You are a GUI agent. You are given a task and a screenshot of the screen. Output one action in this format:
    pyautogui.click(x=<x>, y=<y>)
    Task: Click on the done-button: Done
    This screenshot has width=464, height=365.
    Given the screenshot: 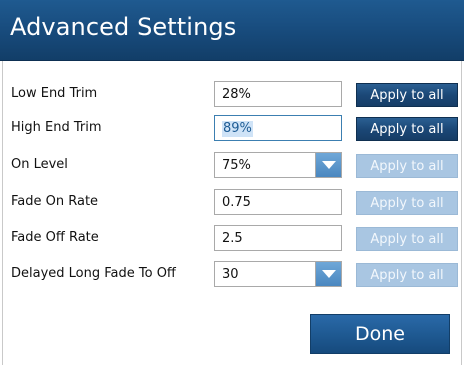 What is the action you would take?
    pyautogui.click(x=380, y=334)
    